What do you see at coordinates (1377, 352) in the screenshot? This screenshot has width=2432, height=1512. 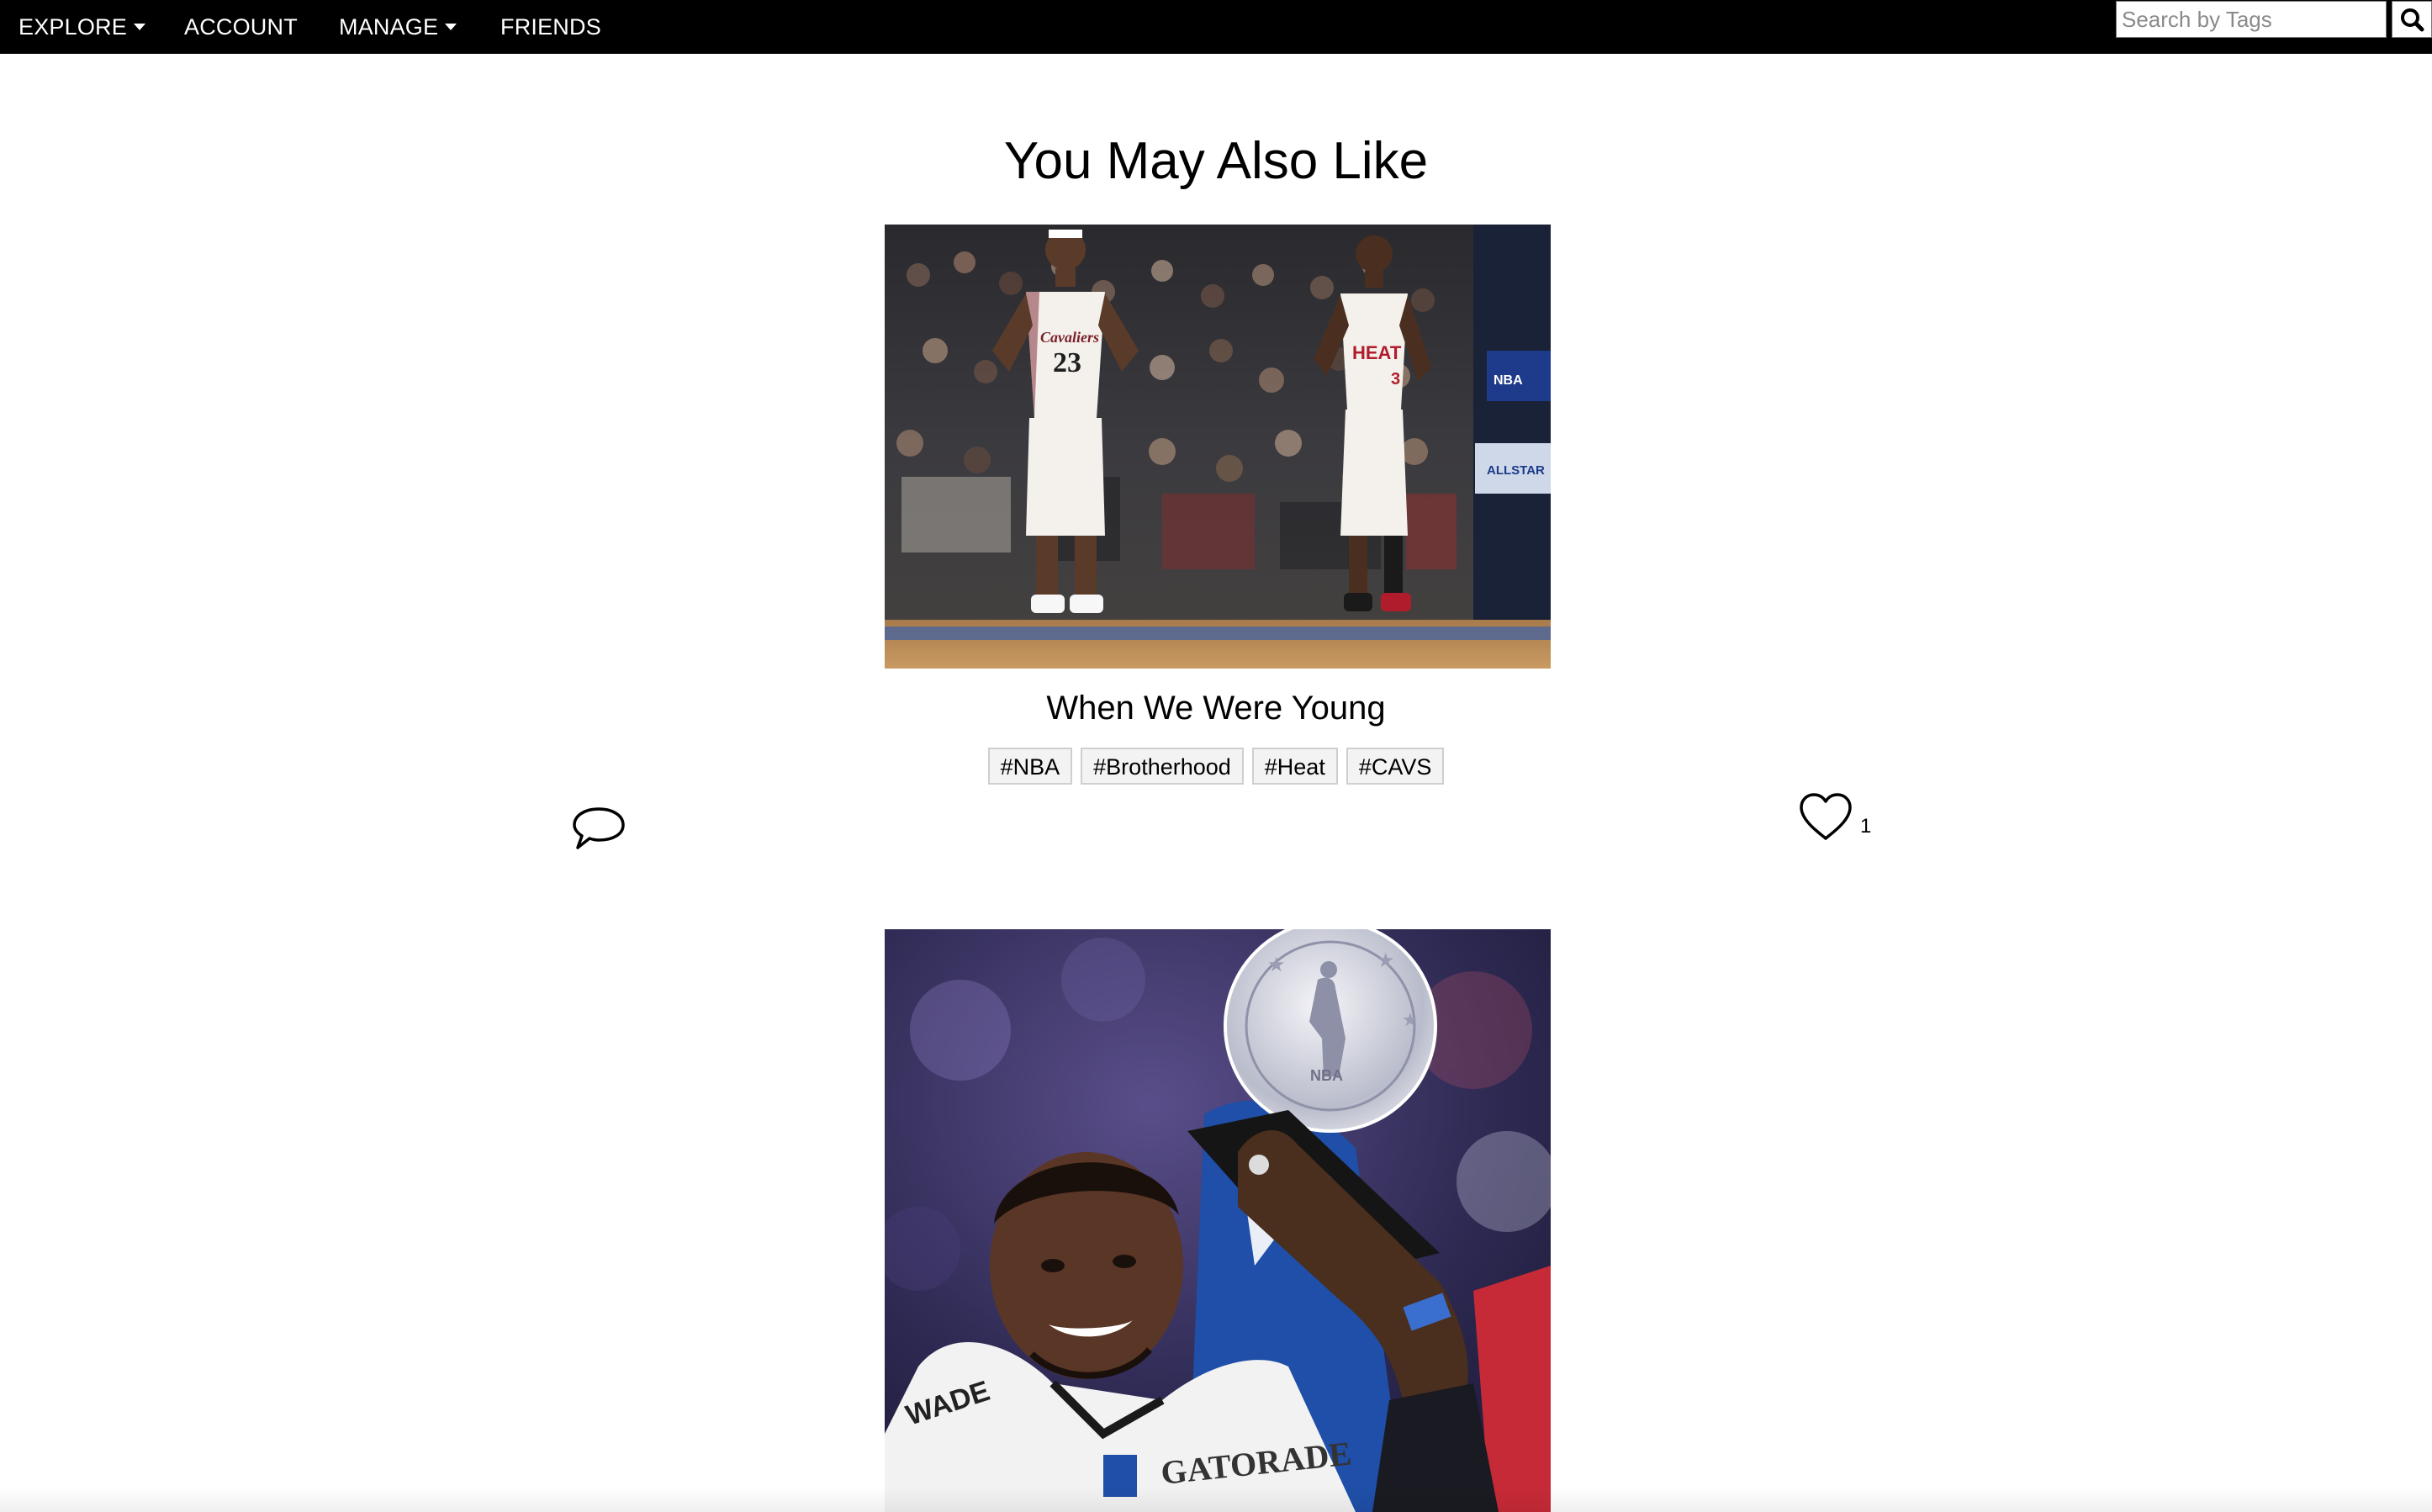 I see `svg-text: HEAT` at bounding box center [1377, 352].